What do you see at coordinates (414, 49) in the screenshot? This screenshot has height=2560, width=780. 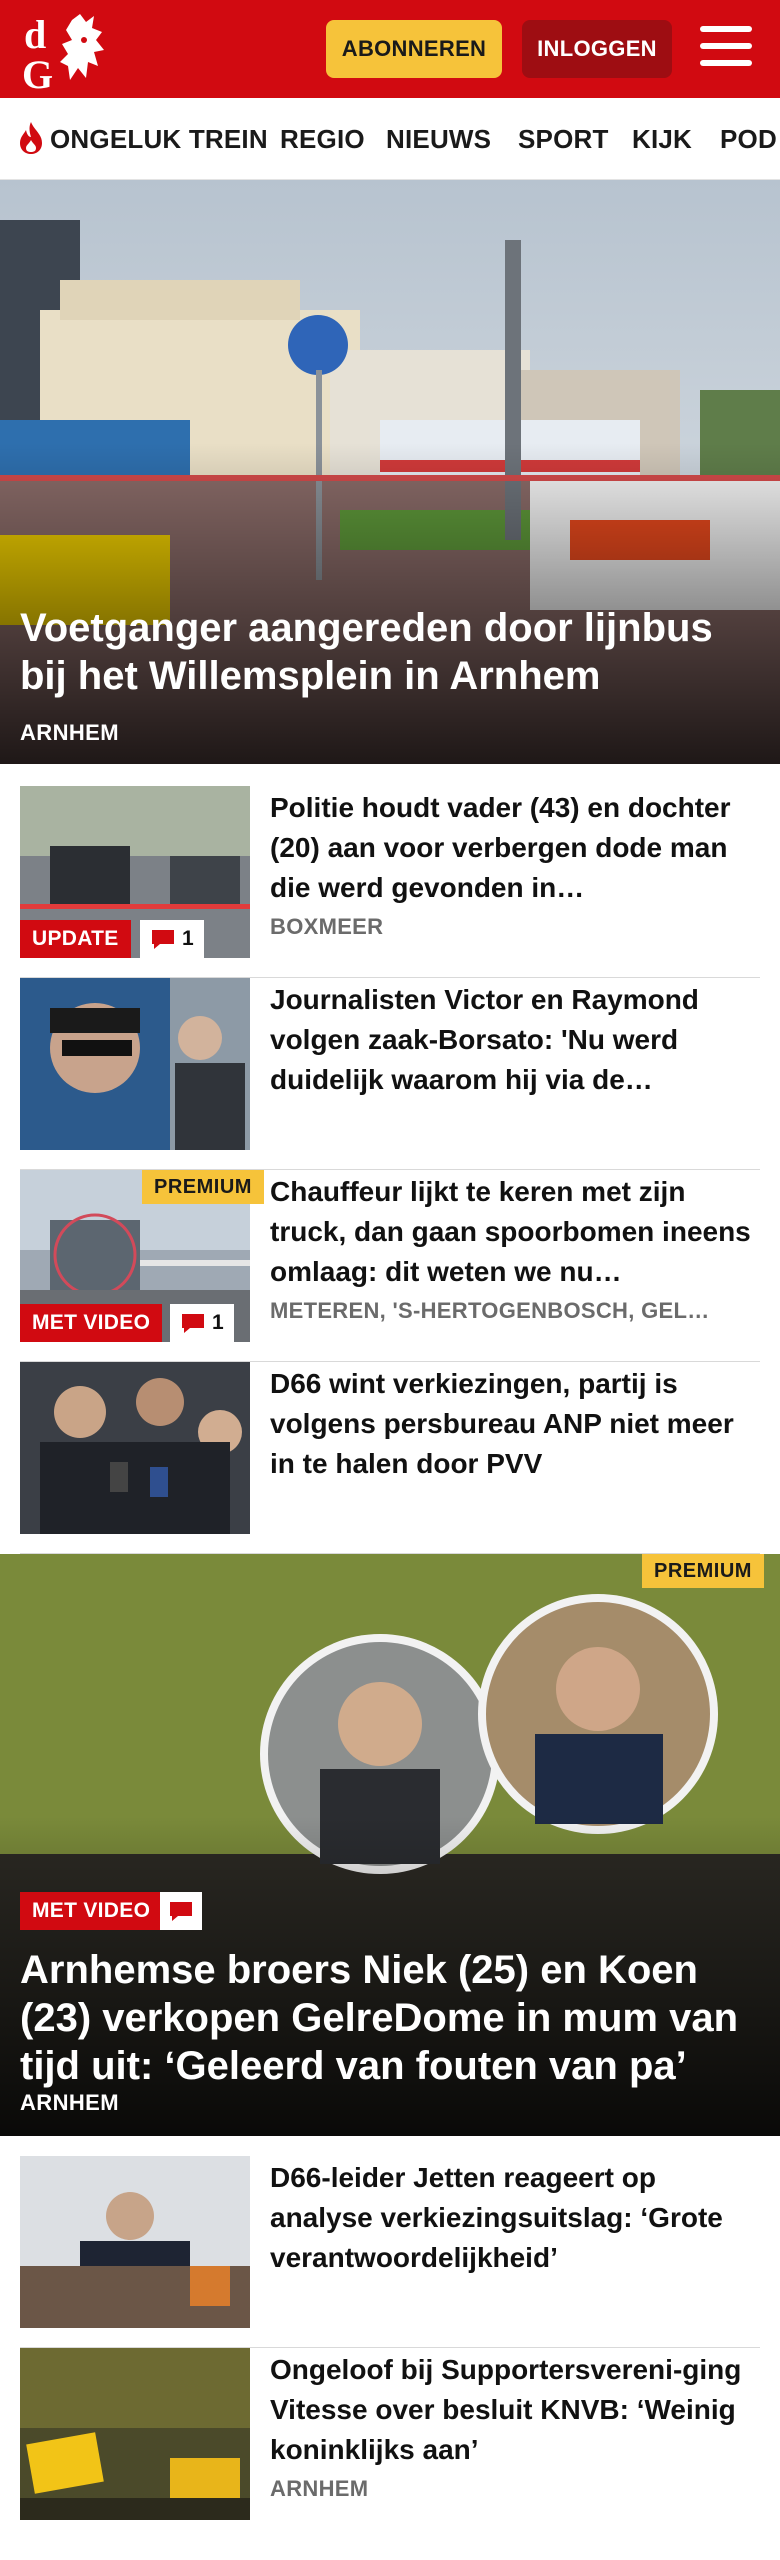 I see `subscribe-button: ABONNEREN` at bounding box center [414, 49].